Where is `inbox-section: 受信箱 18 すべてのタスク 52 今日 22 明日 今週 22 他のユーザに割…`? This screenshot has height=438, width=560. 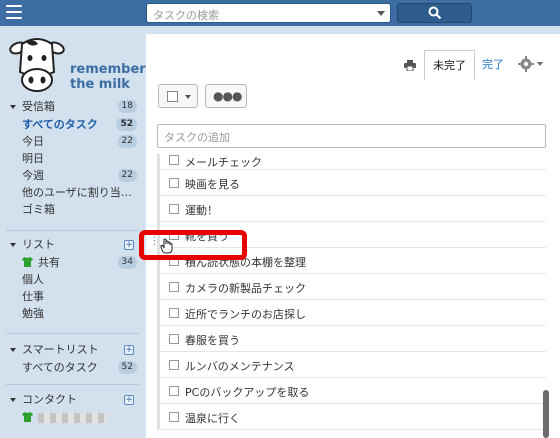 inbox-section: 受信箱 18 すべてのタスク 52 今日 22 明日 今週 22 他のユーザに割… is located at coordinates (72, 158).